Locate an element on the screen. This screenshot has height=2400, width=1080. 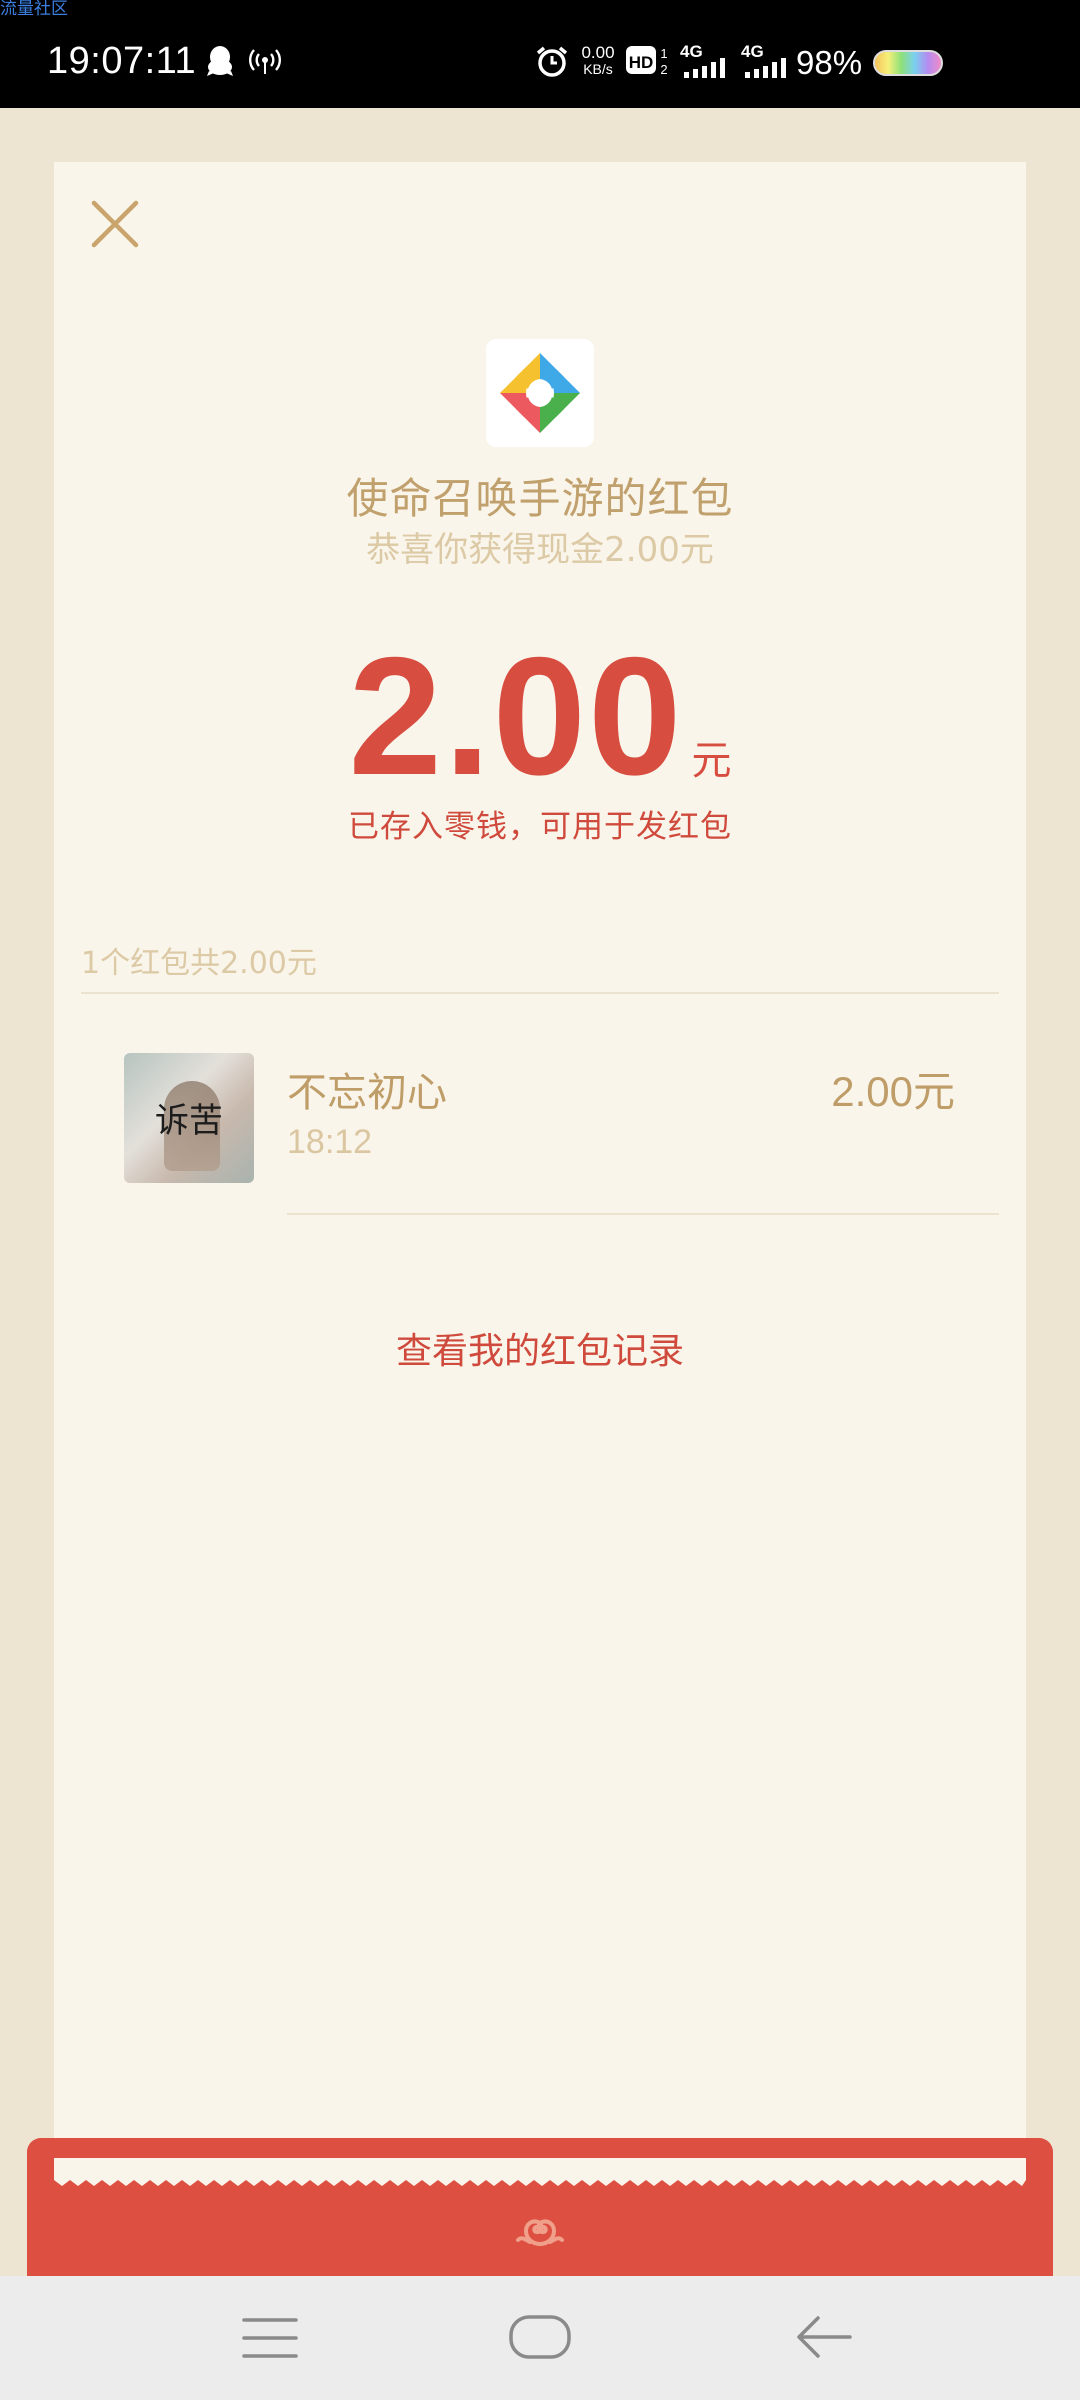
watermark-text: 流量社区 is located at coordinates (34, 9).